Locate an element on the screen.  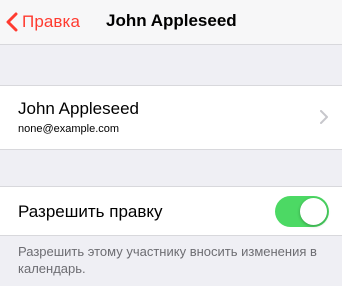
contact-email: none@example.com is located at coordinates (69, 129).